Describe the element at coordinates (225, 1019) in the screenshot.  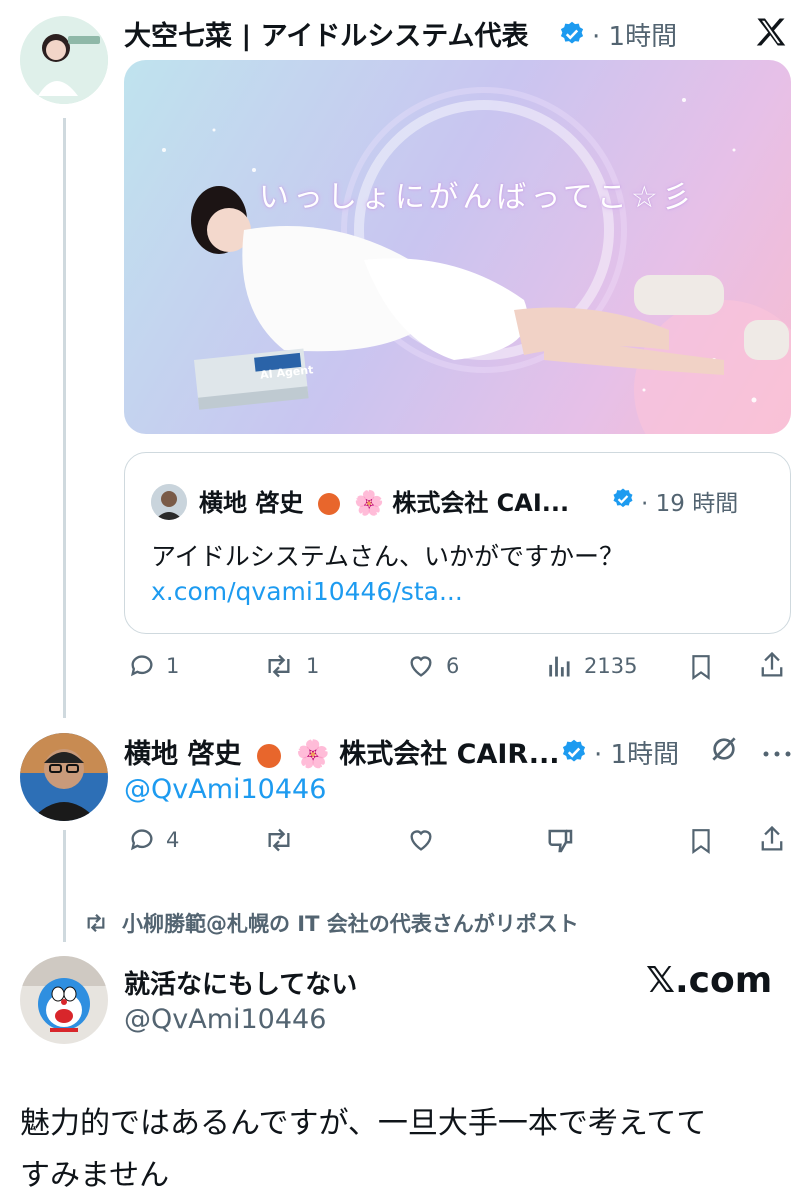
I see `author-handle-3: @QvAmi10446` at that location.